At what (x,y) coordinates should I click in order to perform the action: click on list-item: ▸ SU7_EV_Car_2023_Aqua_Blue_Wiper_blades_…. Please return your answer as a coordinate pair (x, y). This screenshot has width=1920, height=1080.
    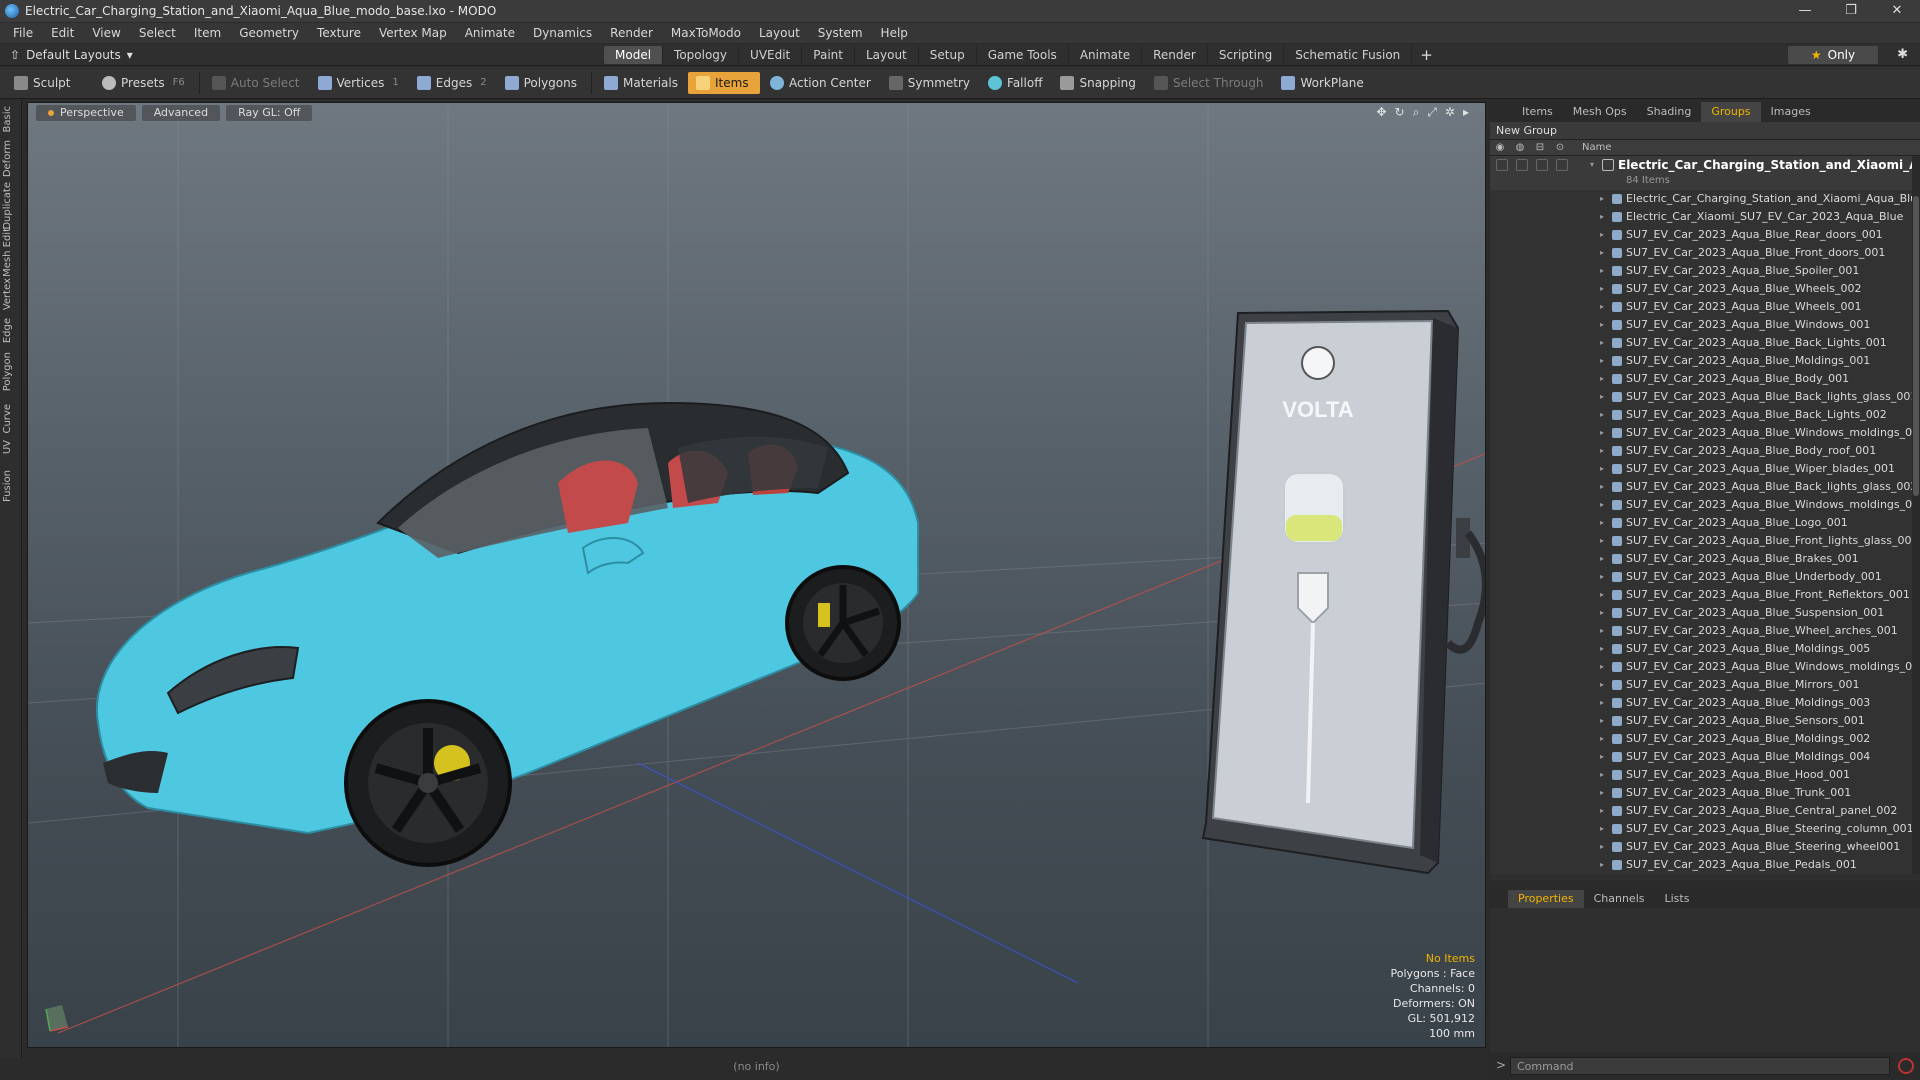
    Looking at the image, I should click on (1705, 469).